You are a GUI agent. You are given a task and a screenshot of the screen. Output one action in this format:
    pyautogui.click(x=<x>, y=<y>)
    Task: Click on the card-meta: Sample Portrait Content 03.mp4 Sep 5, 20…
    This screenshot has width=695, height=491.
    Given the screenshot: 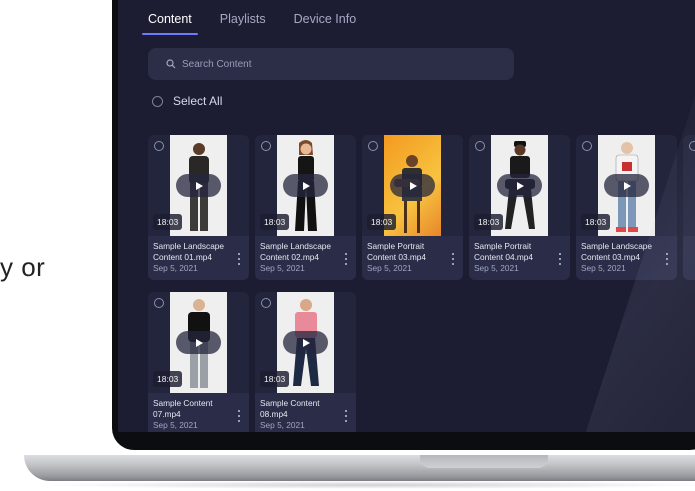 What is the action you would take?
    pyautogui.click(x=406, y=257)
    